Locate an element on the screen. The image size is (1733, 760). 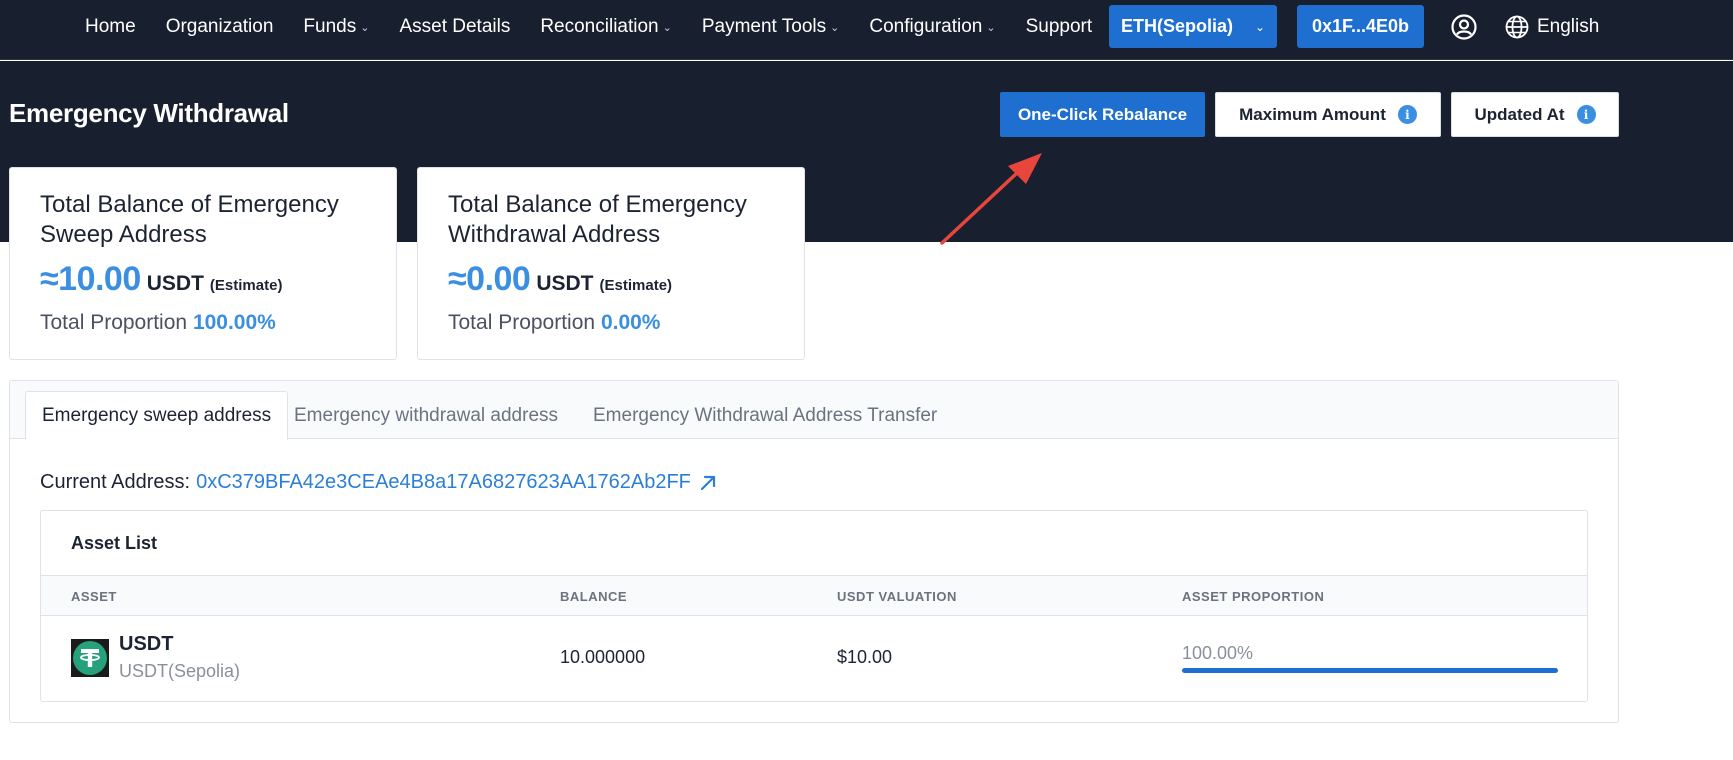
language-selector: English is located at coordinates (1552, 27).